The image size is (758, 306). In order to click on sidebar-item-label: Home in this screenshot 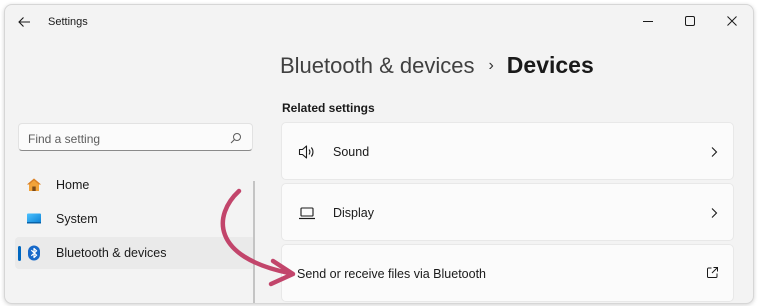, I will do `click(73, 185)`.